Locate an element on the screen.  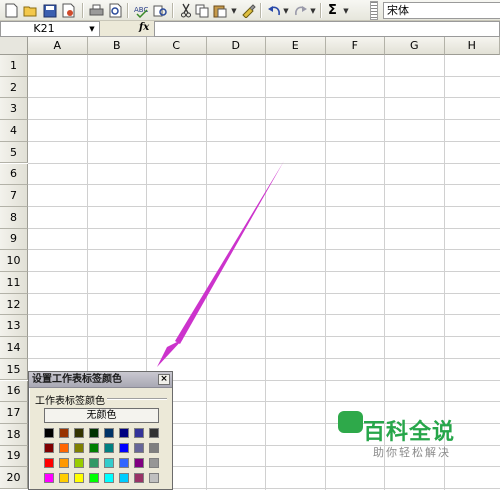
row-header: 10 is located at coordinates (14, 261).